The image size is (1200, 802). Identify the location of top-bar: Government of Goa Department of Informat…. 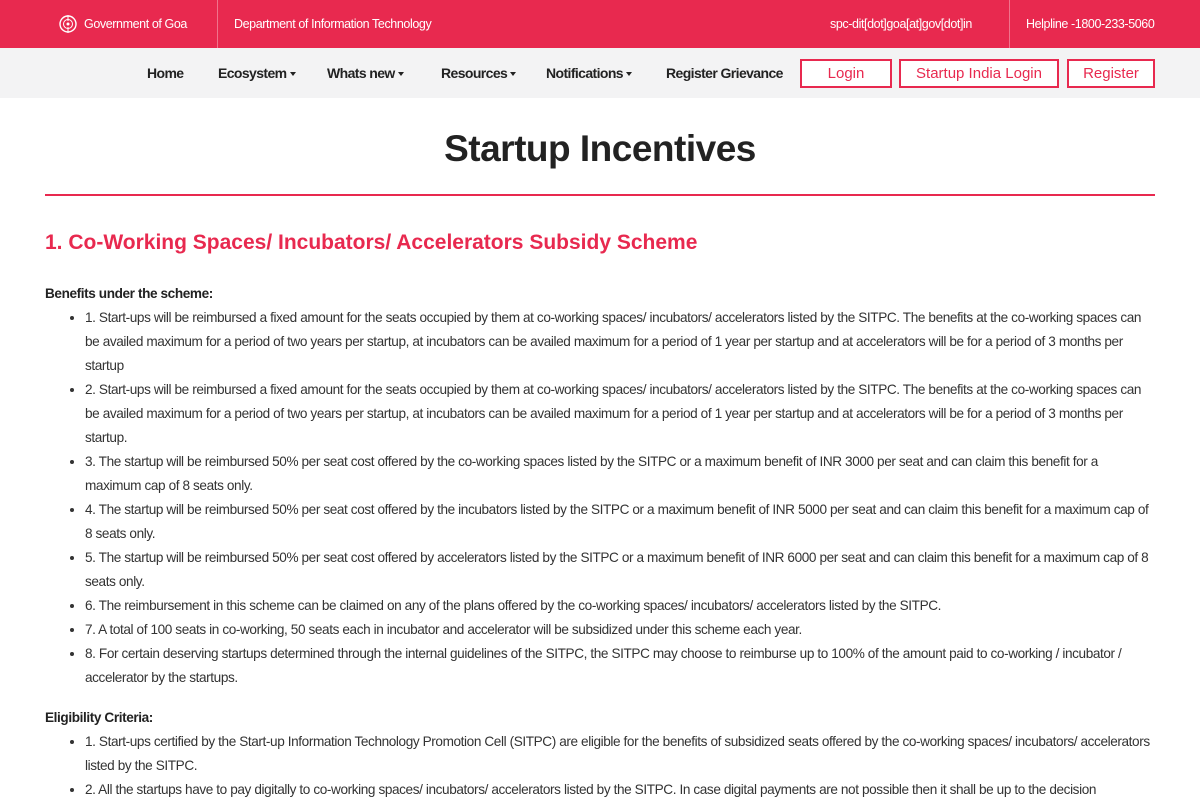
(600, 24).